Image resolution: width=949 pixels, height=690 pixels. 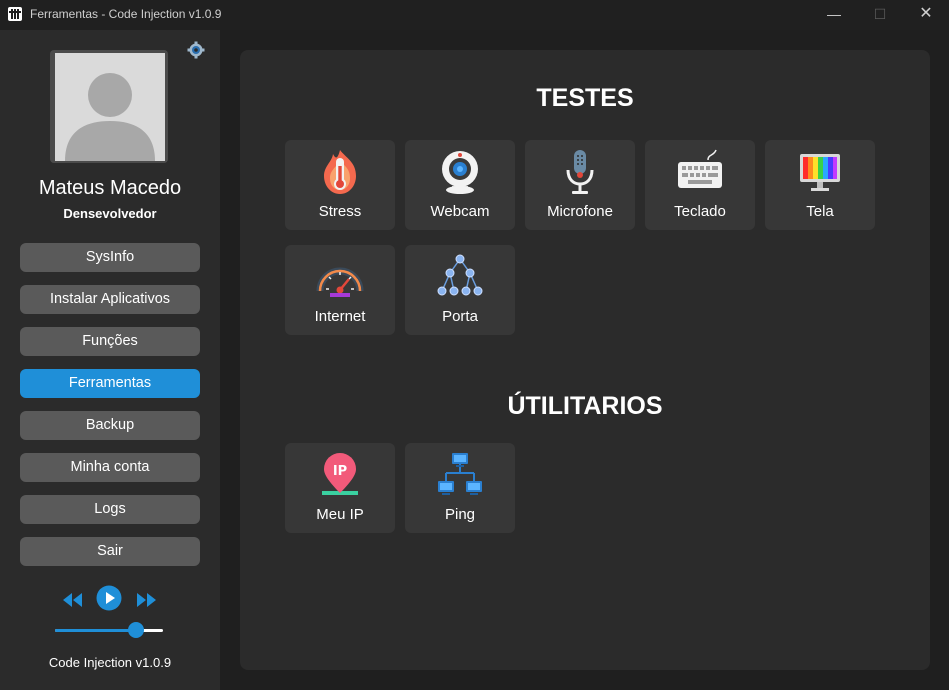 What do you see at coordinates (340, 211) in the screenshot?
I see `tile-label: Stress` at bounding box center [340, 211].